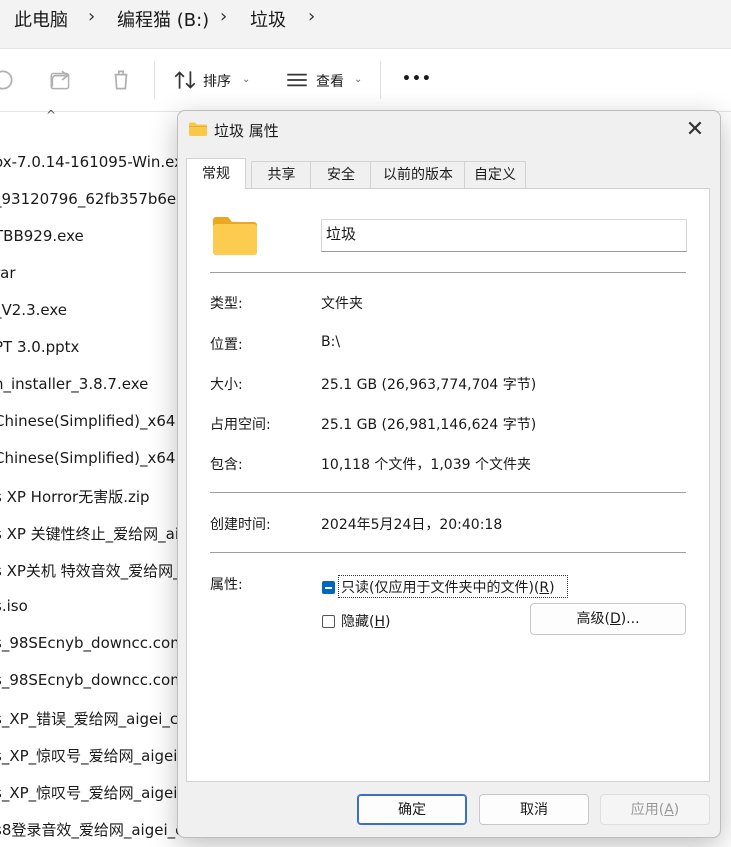  I want to click on file-item: rar, so click(97, 277).